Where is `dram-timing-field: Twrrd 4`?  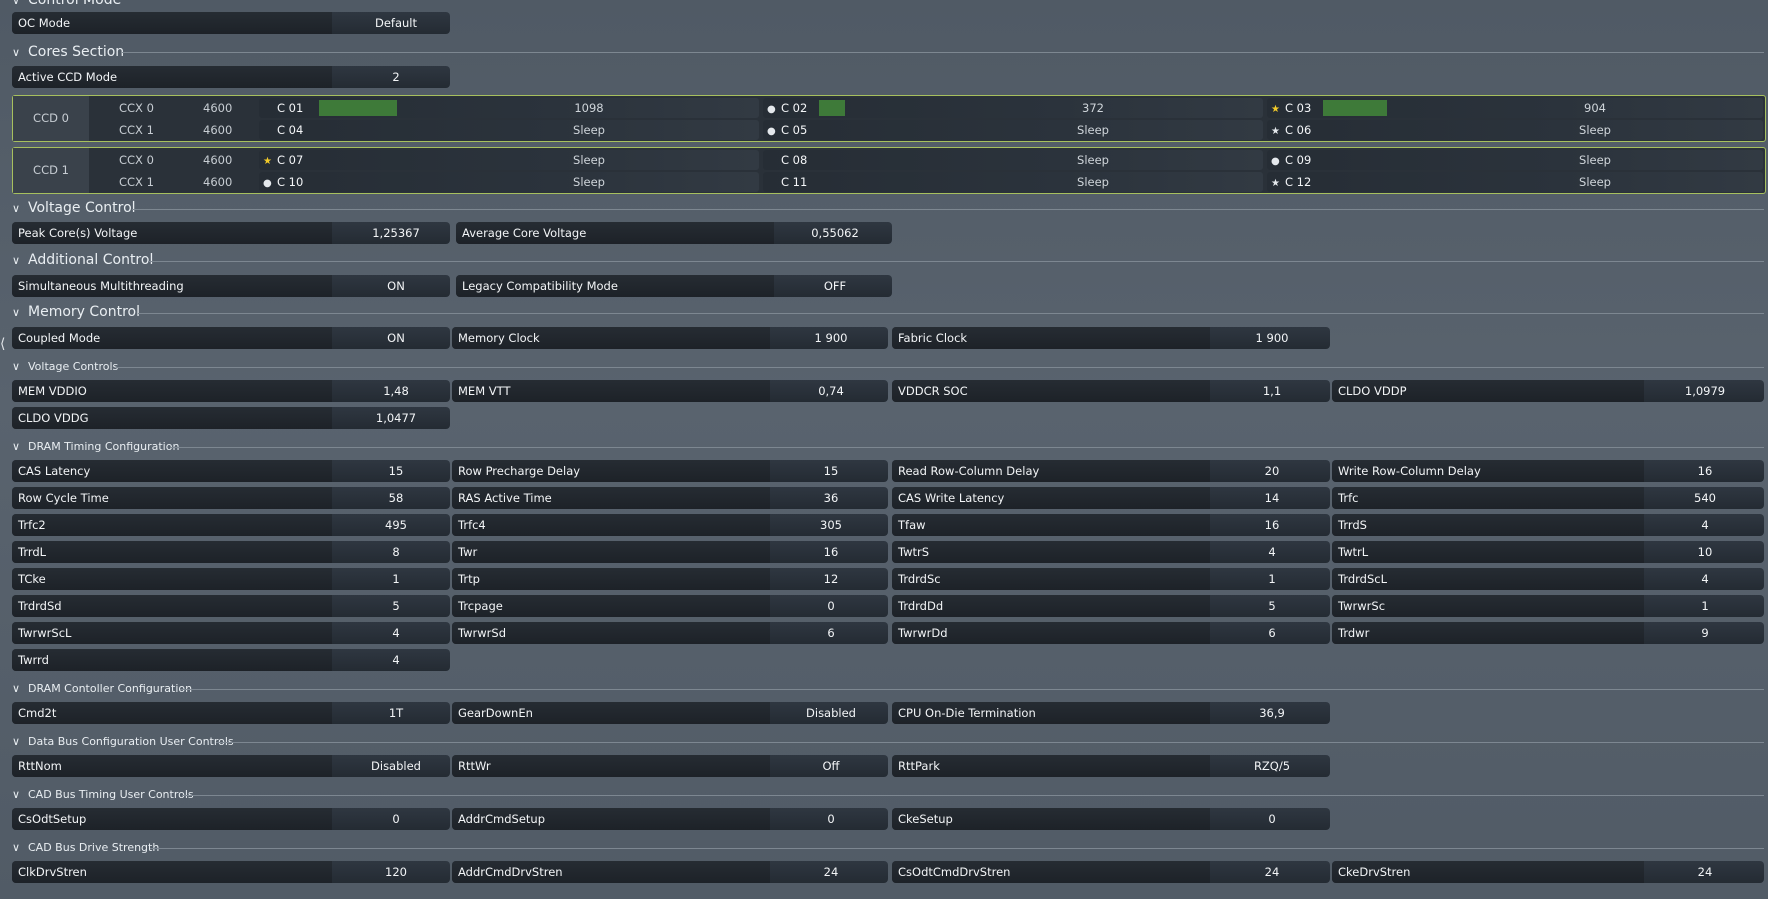
dram-timing-field: Twrrd 4 is located at coordinates (231, 660).